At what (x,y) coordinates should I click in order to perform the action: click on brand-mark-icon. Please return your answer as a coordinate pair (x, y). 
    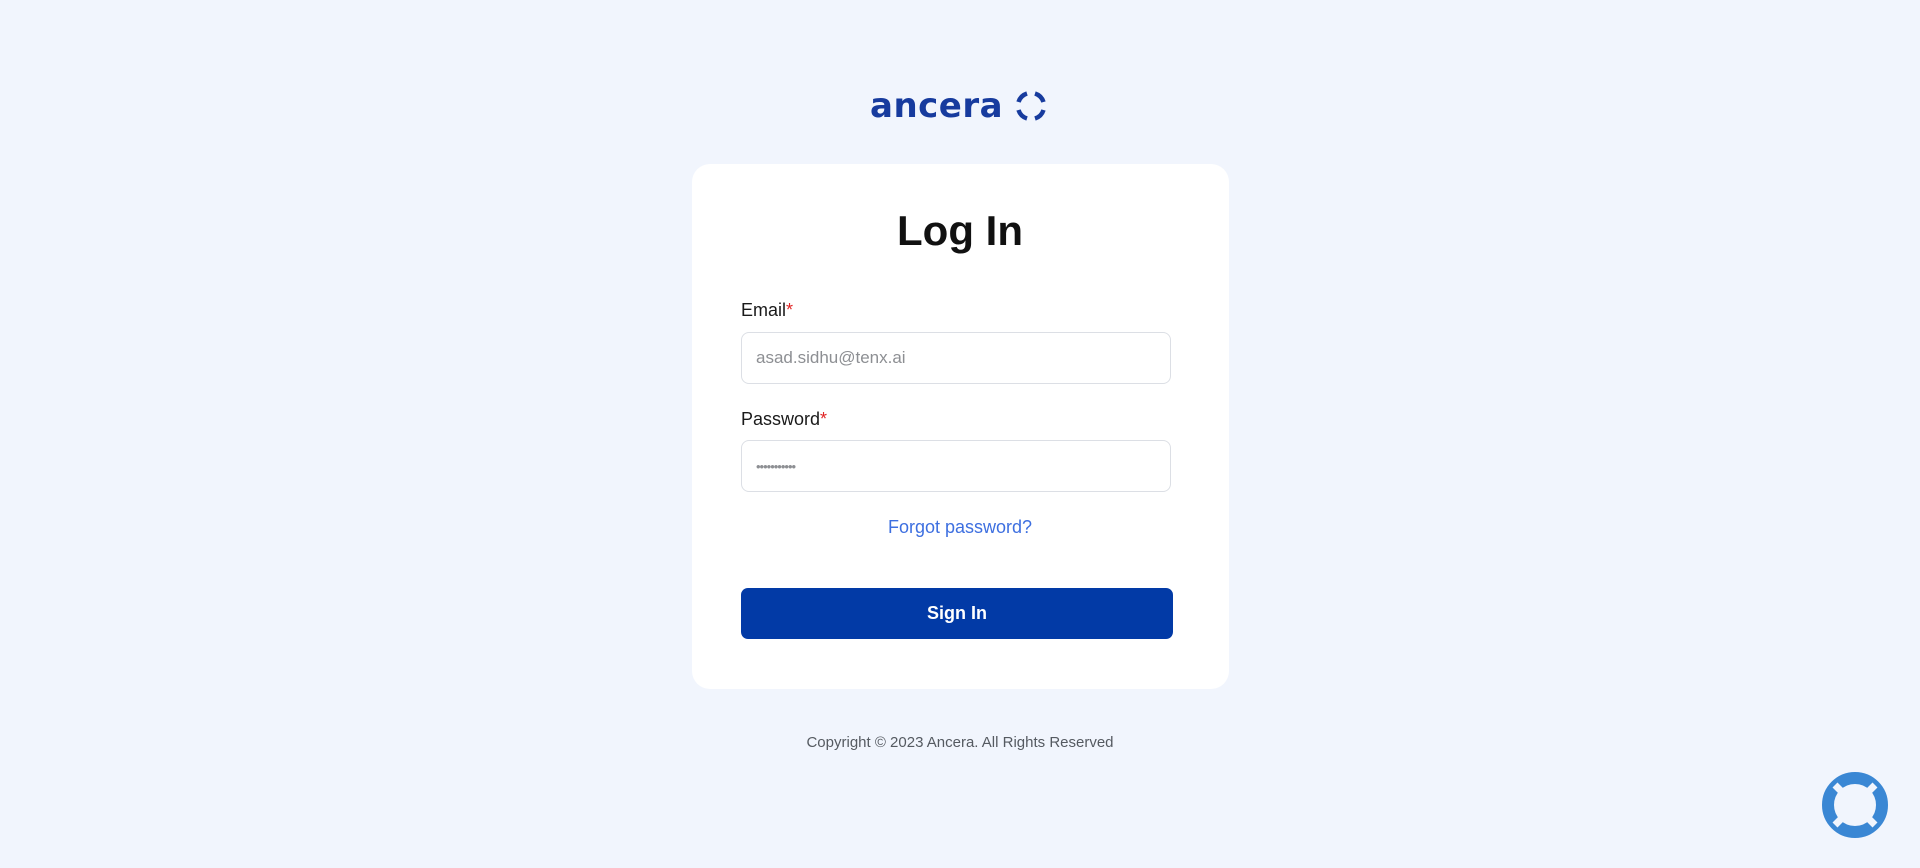
    Looking at the image, I should click on (1031, 106).